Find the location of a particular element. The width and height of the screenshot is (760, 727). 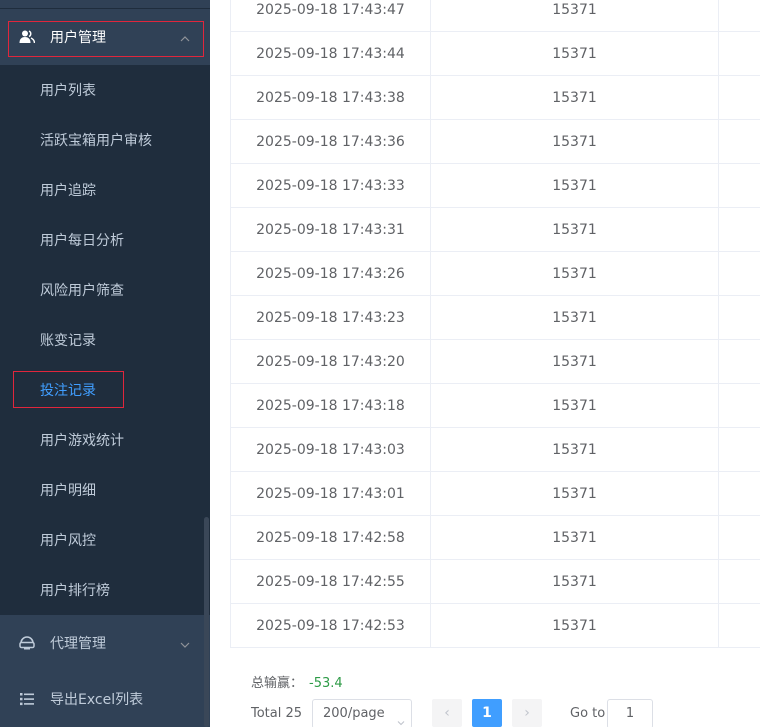

table-row: 2025-09-18 17:43:03 15371 is located at coordinates (495, 450).